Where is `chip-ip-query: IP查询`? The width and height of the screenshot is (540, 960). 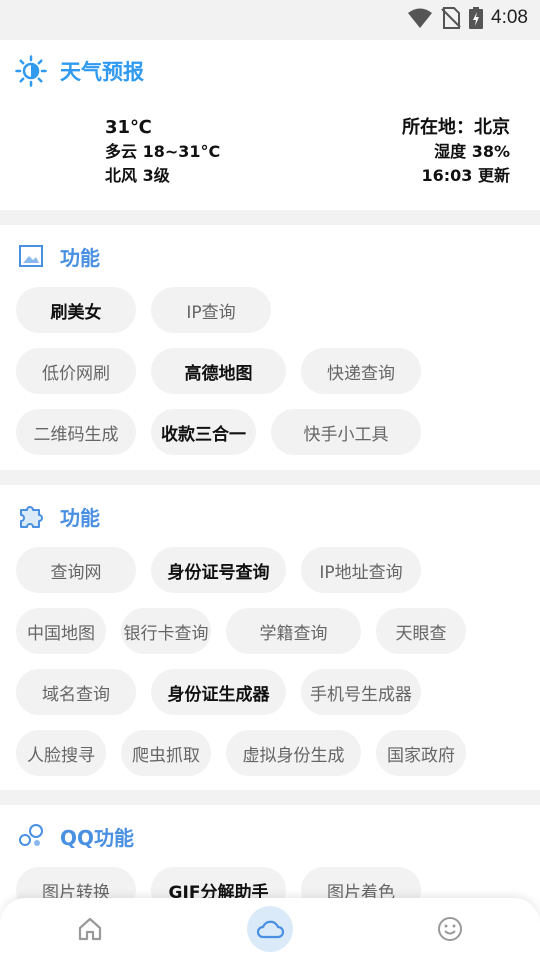
chip-ip-query: IP查询 is located at coordinates (211, 310).